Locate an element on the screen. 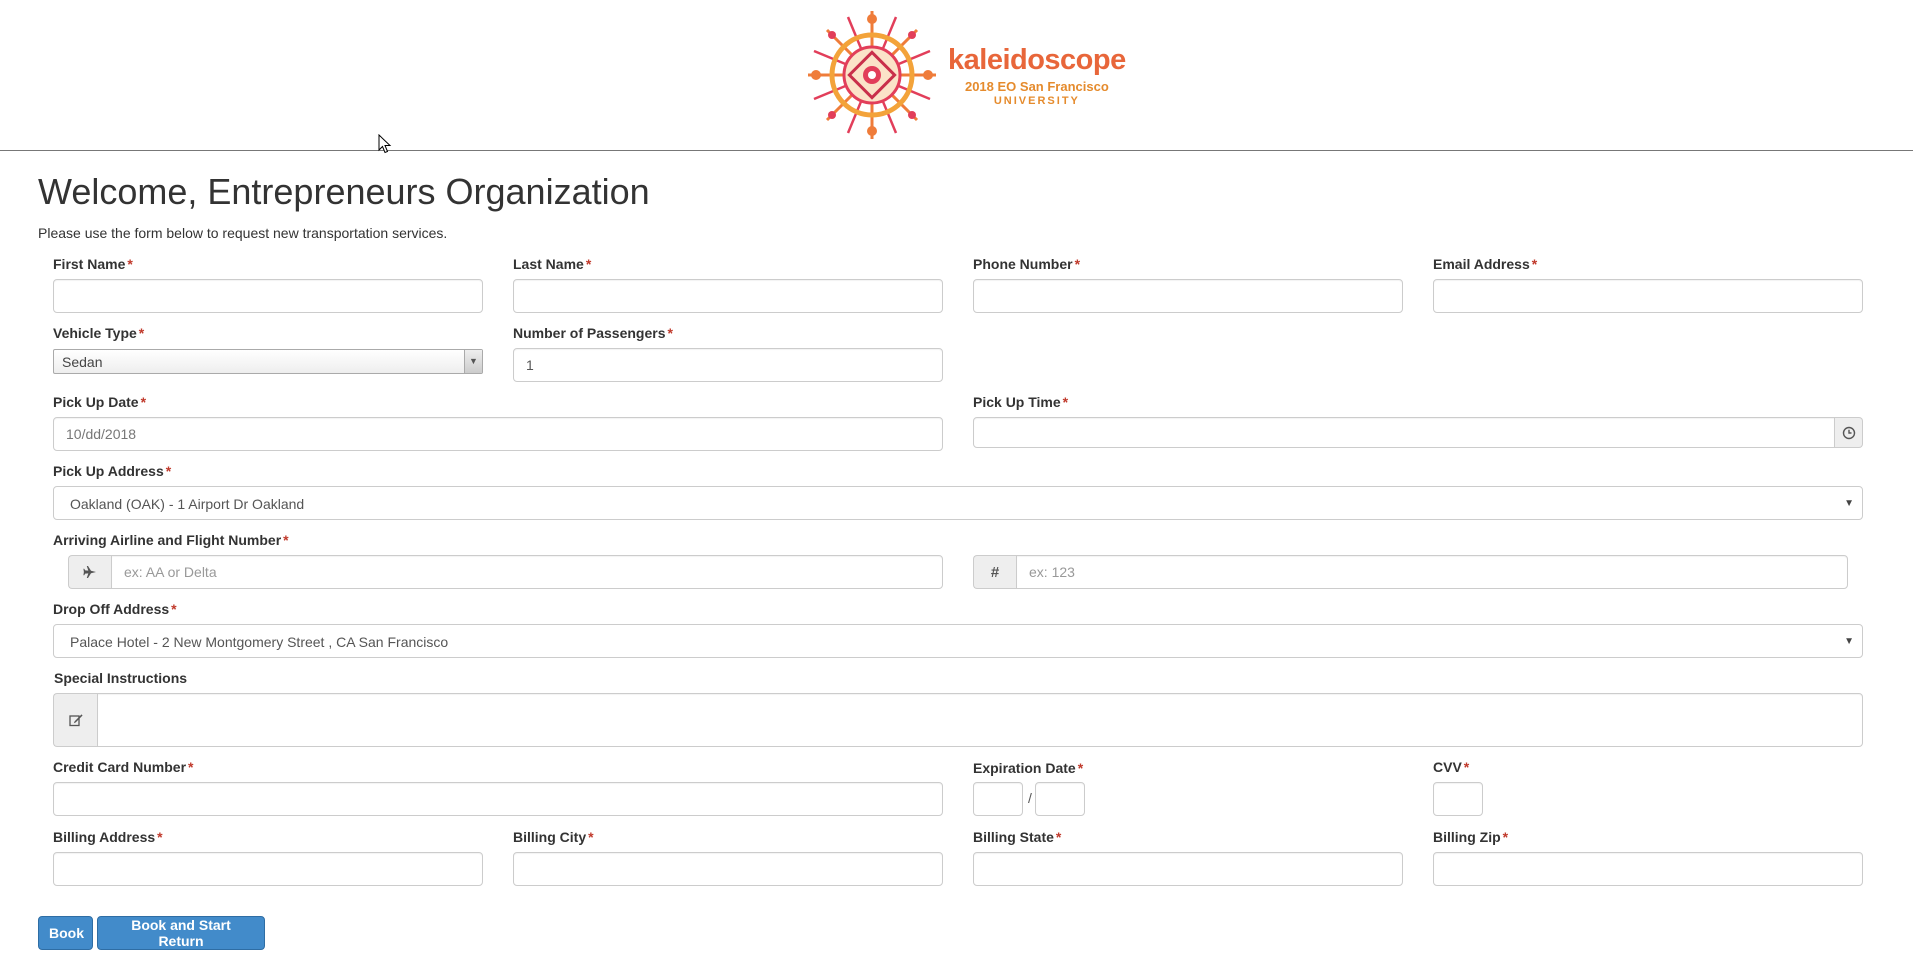 This screenshot has height=979, width=1913. expiration-year-input is located at coordinates (1060, 799).